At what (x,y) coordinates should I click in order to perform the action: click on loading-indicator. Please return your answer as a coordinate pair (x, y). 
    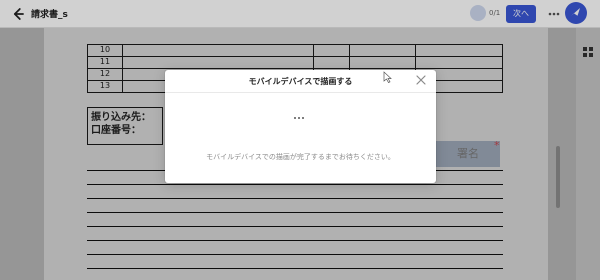
    Looking at the image, I should click on (301, 119).